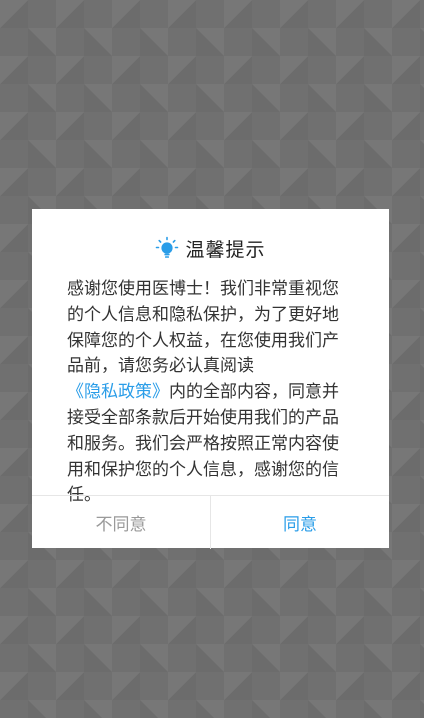 This screenshot has height=718, width=424. What do you see at coordinates (118, 392) in the screenshot?
I see `privacy-policy-link: 《隐私政策》` at bounding box center [118, 392].